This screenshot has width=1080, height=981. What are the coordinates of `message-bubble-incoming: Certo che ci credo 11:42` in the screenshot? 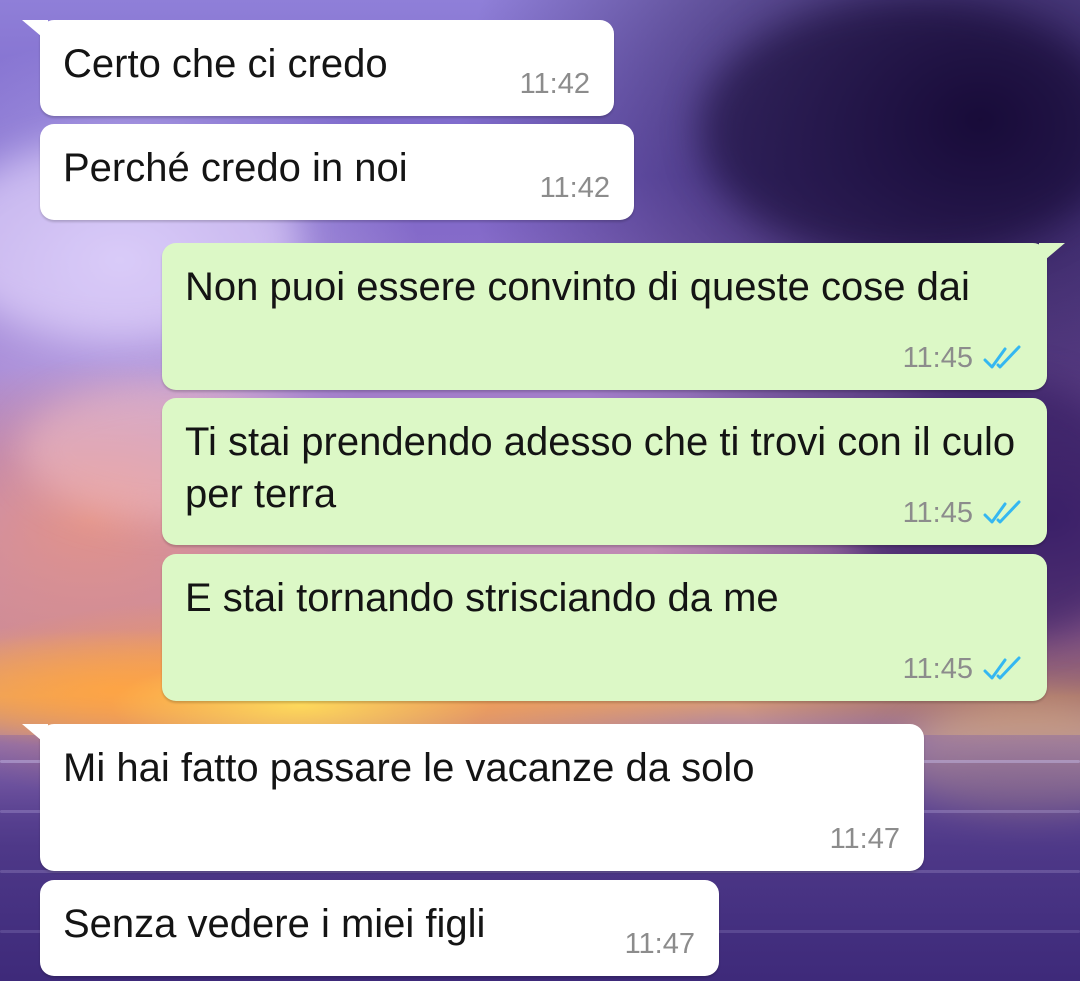 It's located at (318, 68).